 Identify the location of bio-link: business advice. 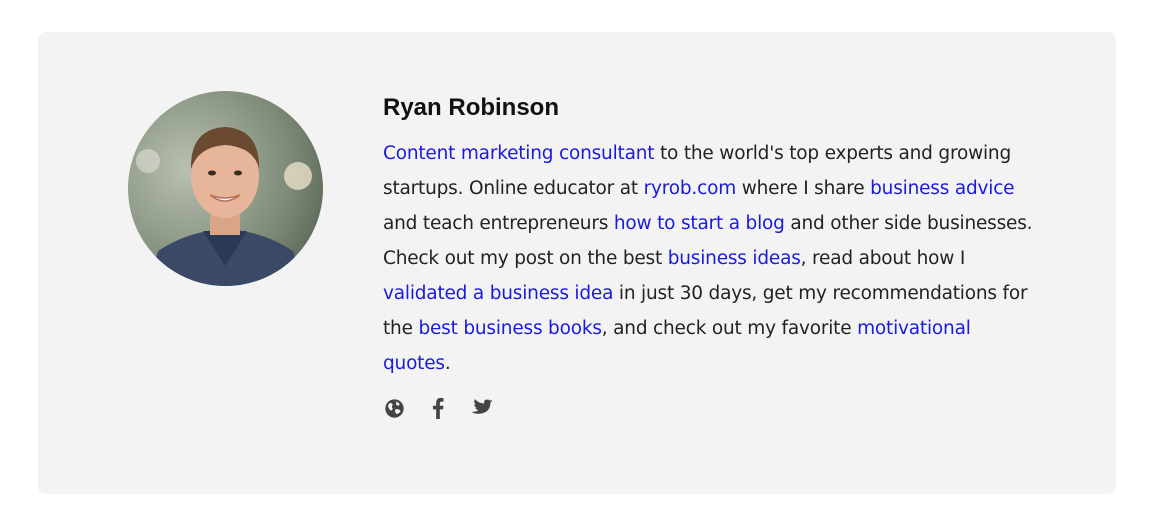
(942, 188).